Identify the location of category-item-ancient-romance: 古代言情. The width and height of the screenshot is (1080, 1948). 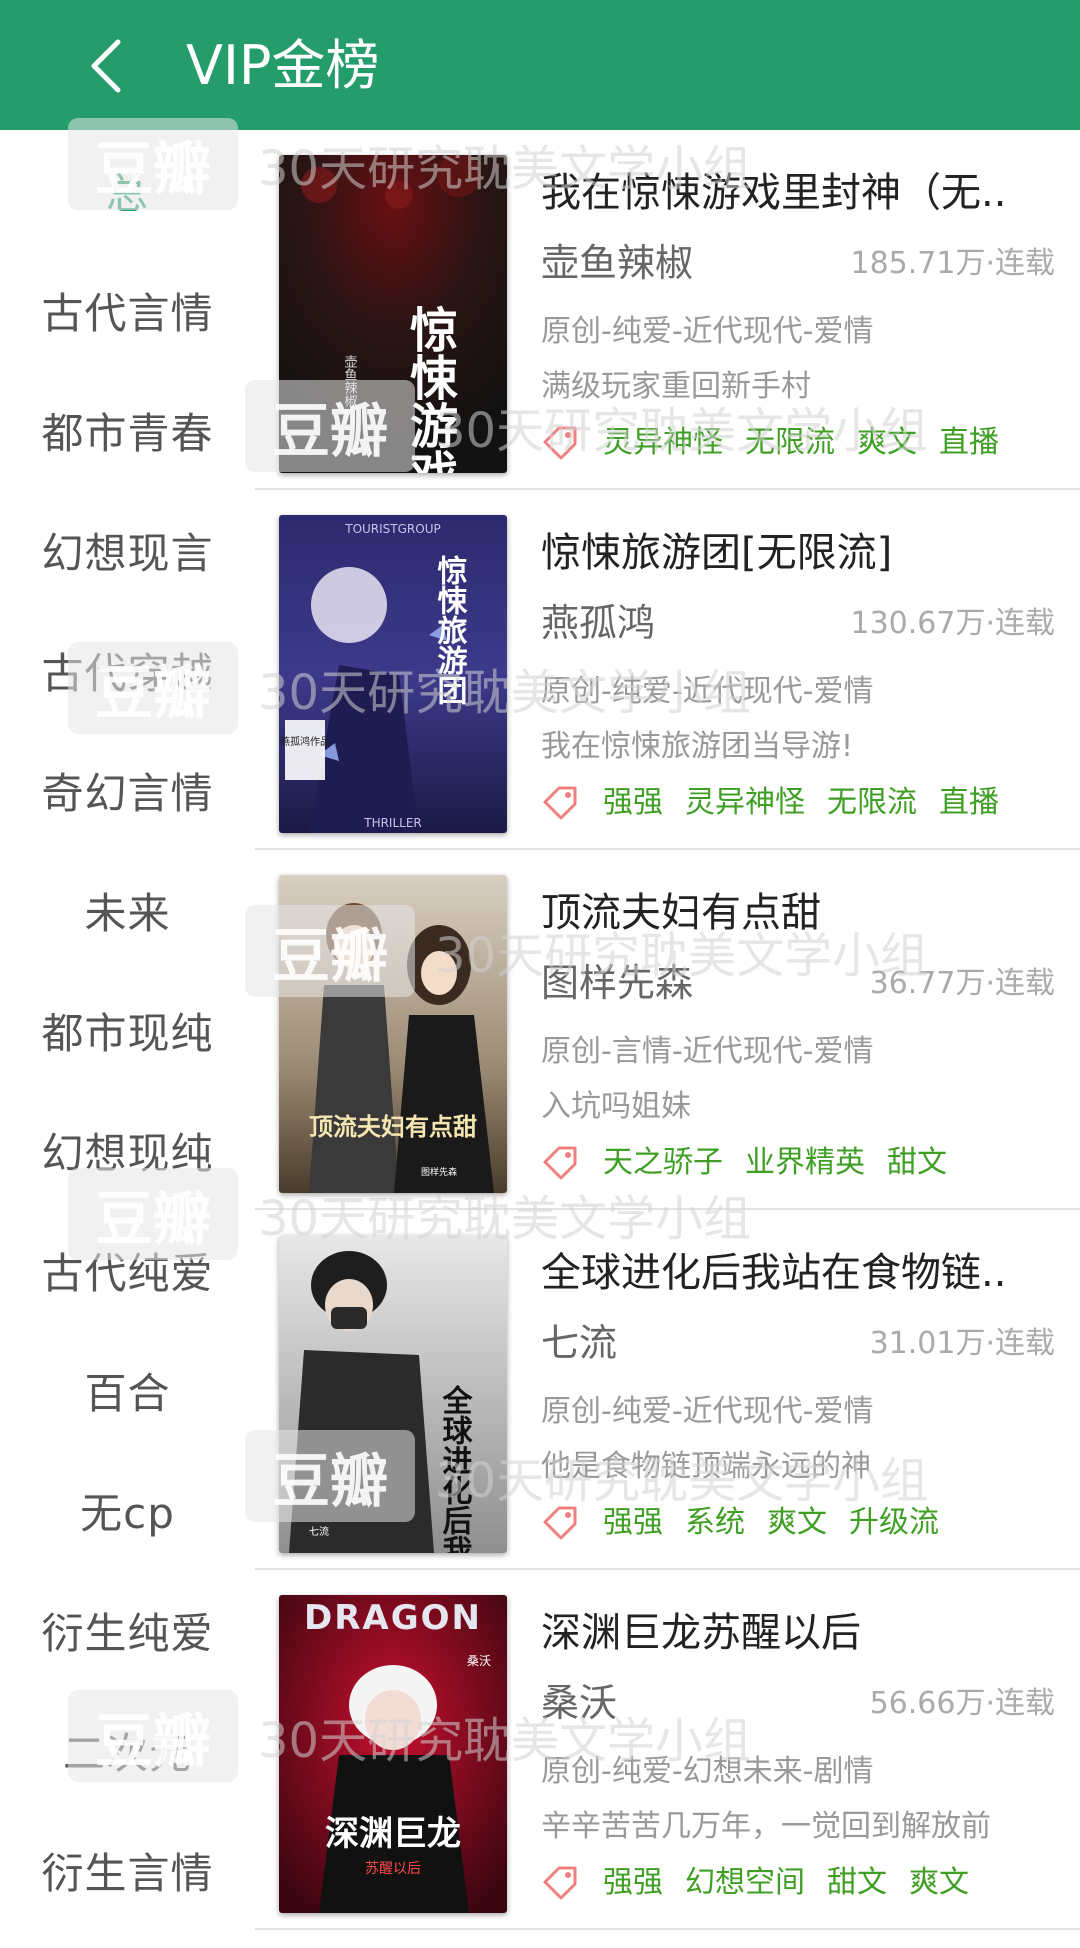
(127, 310).